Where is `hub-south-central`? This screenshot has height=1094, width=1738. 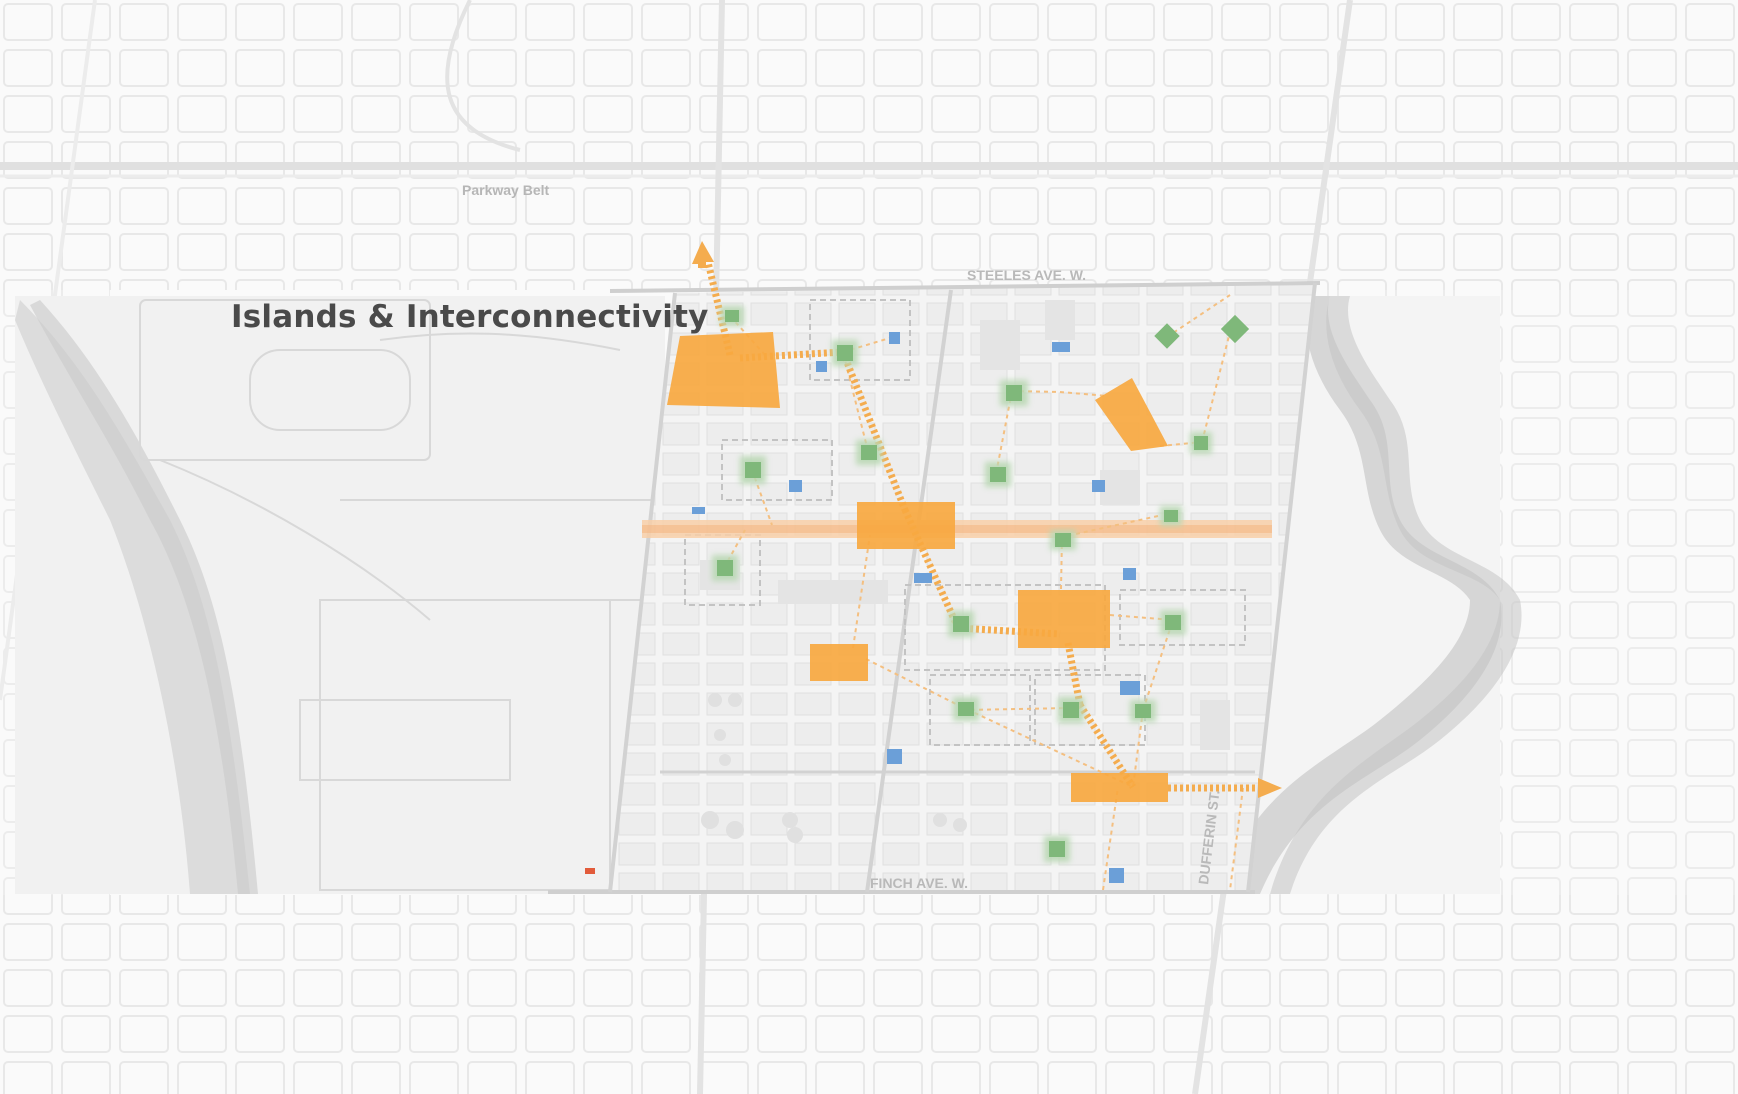
hub-south-central is located at coordinates (1064, 619).